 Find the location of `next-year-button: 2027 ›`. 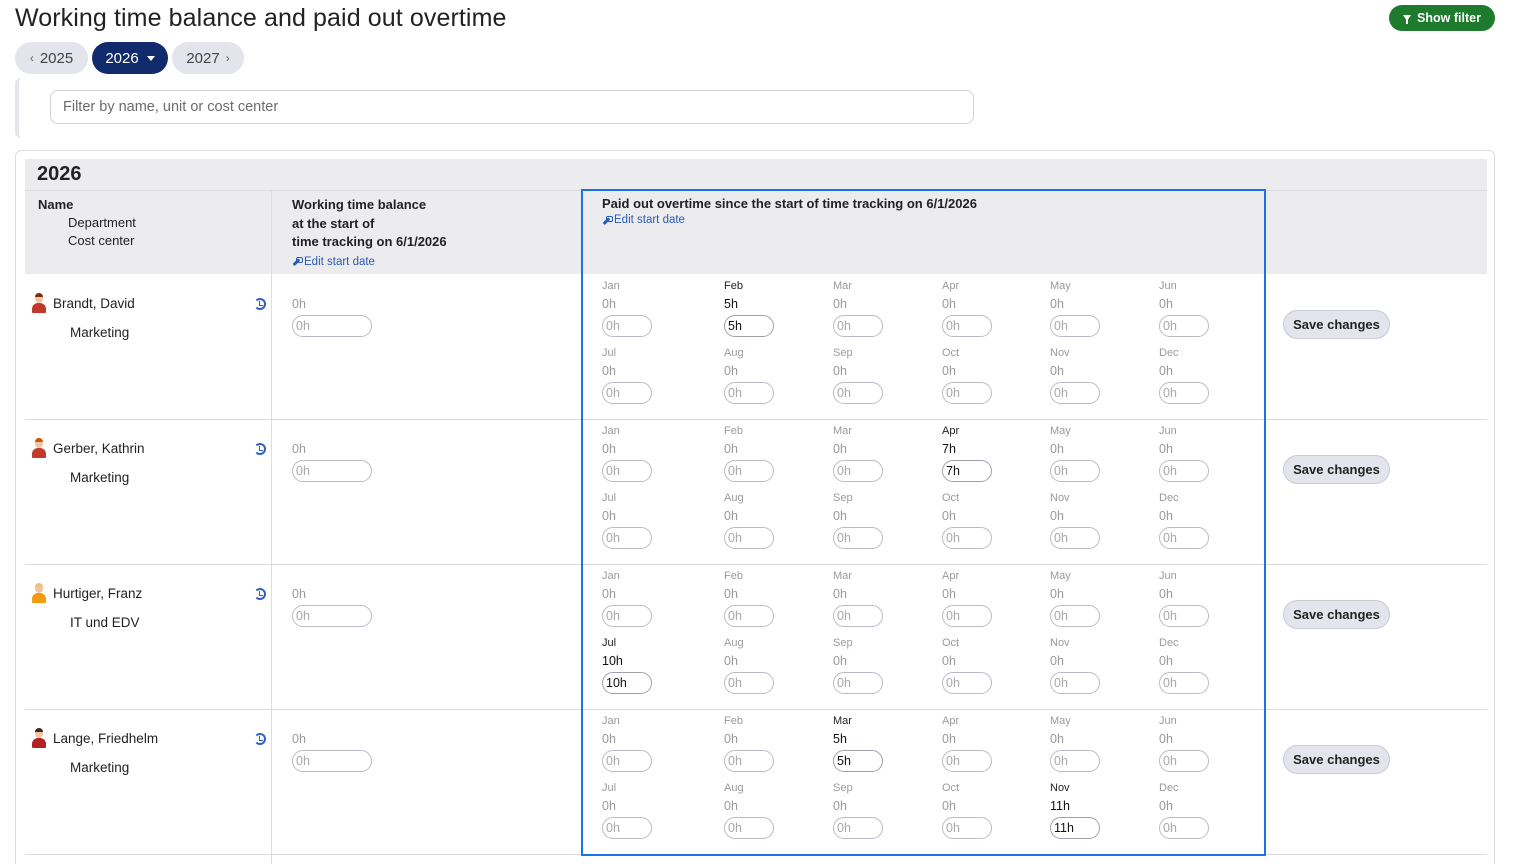

next-year-button: 2027 › is located at coordinates (208, 58).